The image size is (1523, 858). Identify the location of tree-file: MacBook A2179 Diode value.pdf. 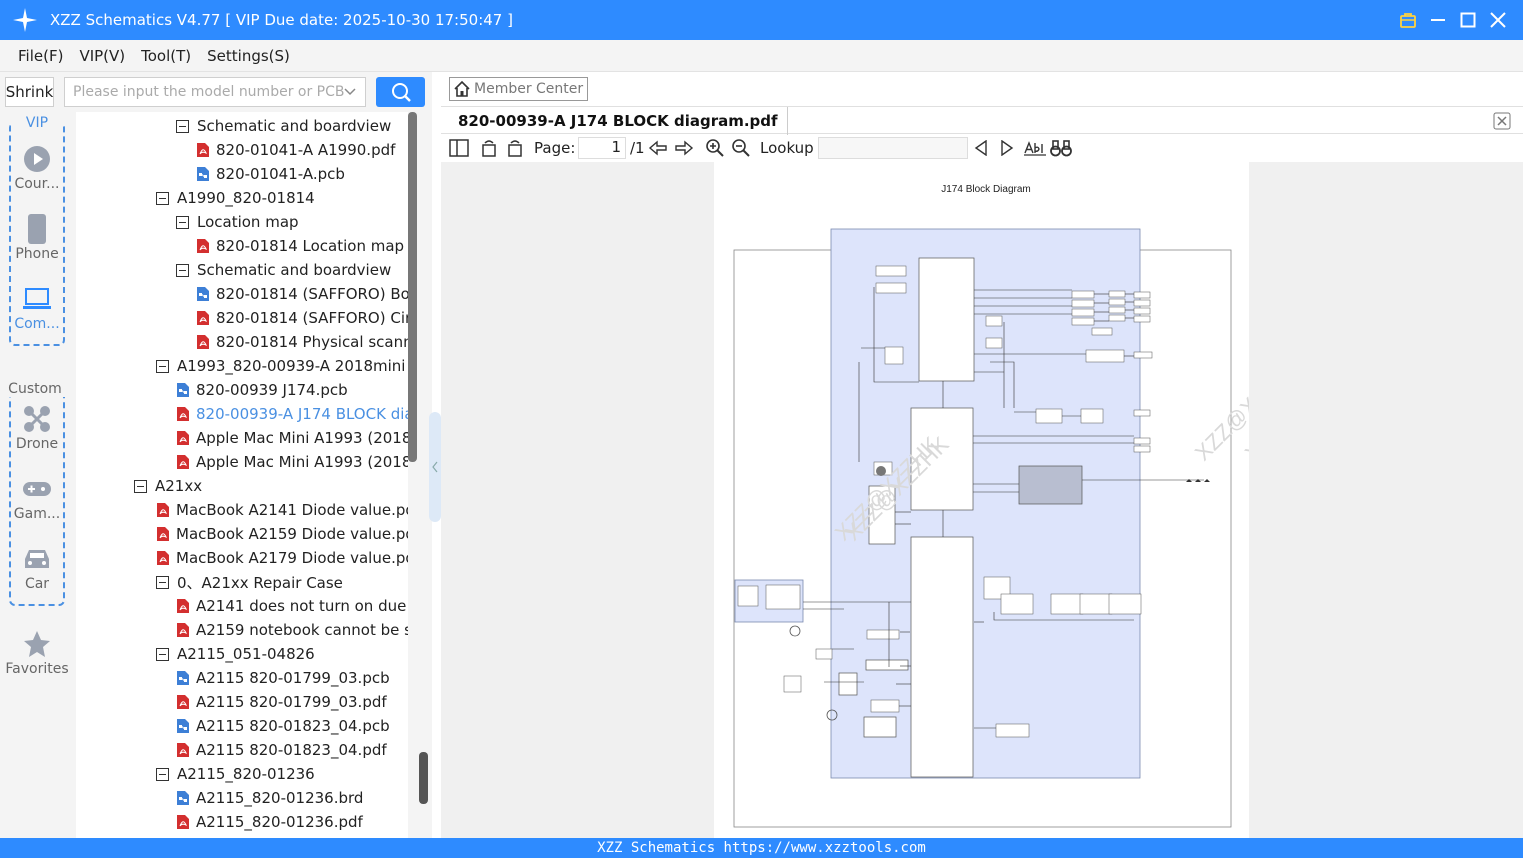
(282, 558).